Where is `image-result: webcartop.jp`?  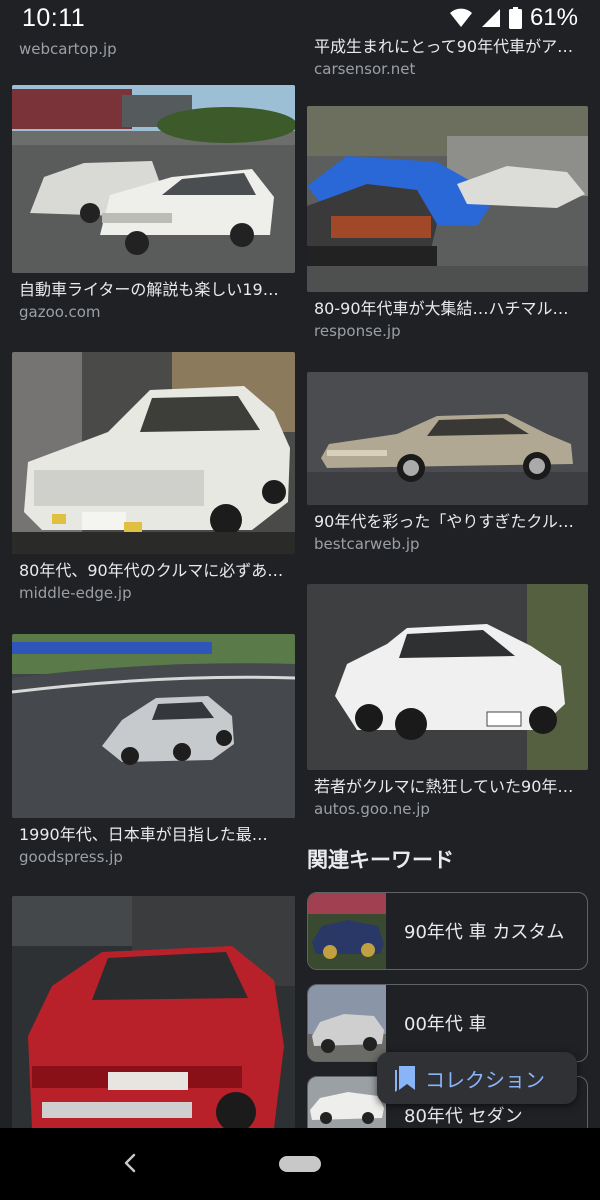 image-result: webcartop.jp is located at coordinates (153, 49).